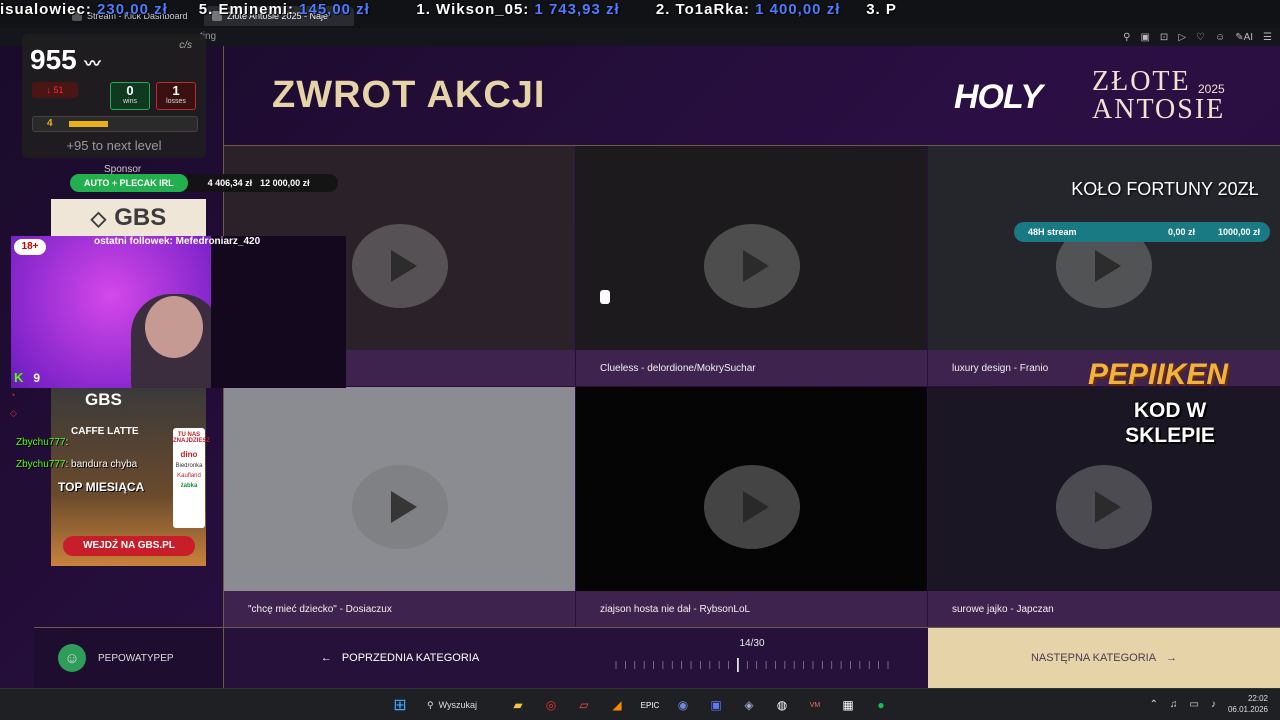  Describe the element at coordinates (409, 95) in the screenshot. I see `category-title: ZWROT AKCJI` at that location.